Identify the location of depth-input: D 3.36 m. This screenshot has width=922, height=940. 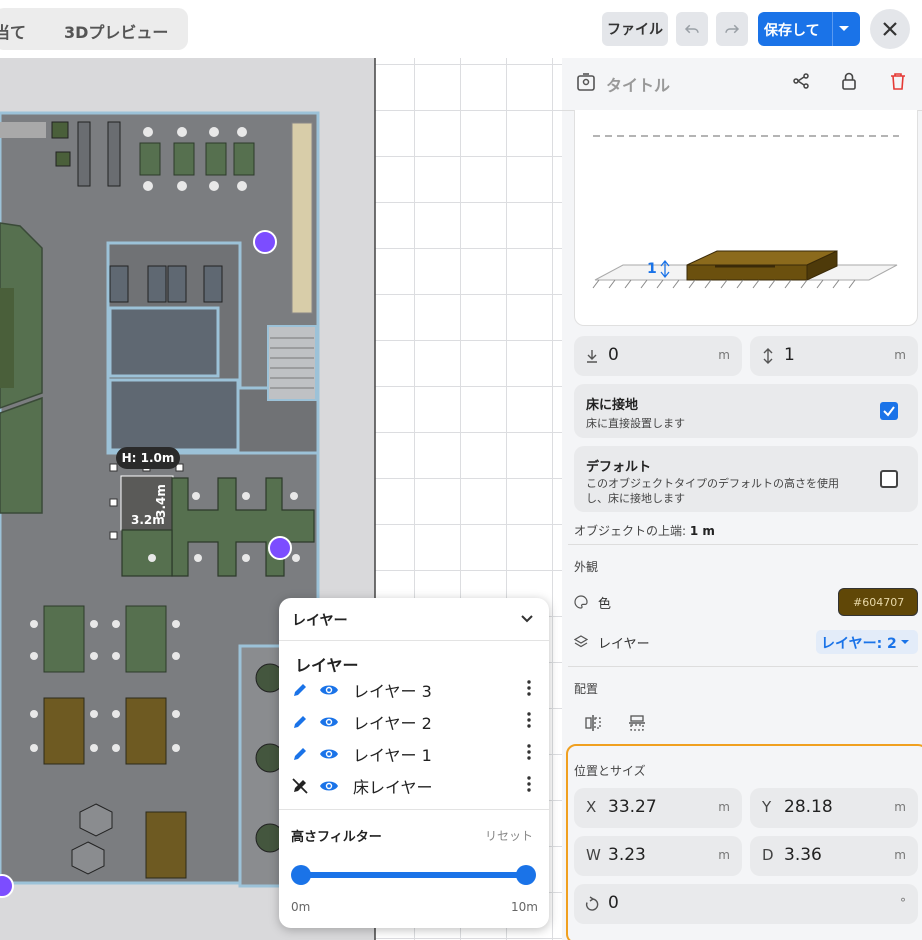
(834, 856).